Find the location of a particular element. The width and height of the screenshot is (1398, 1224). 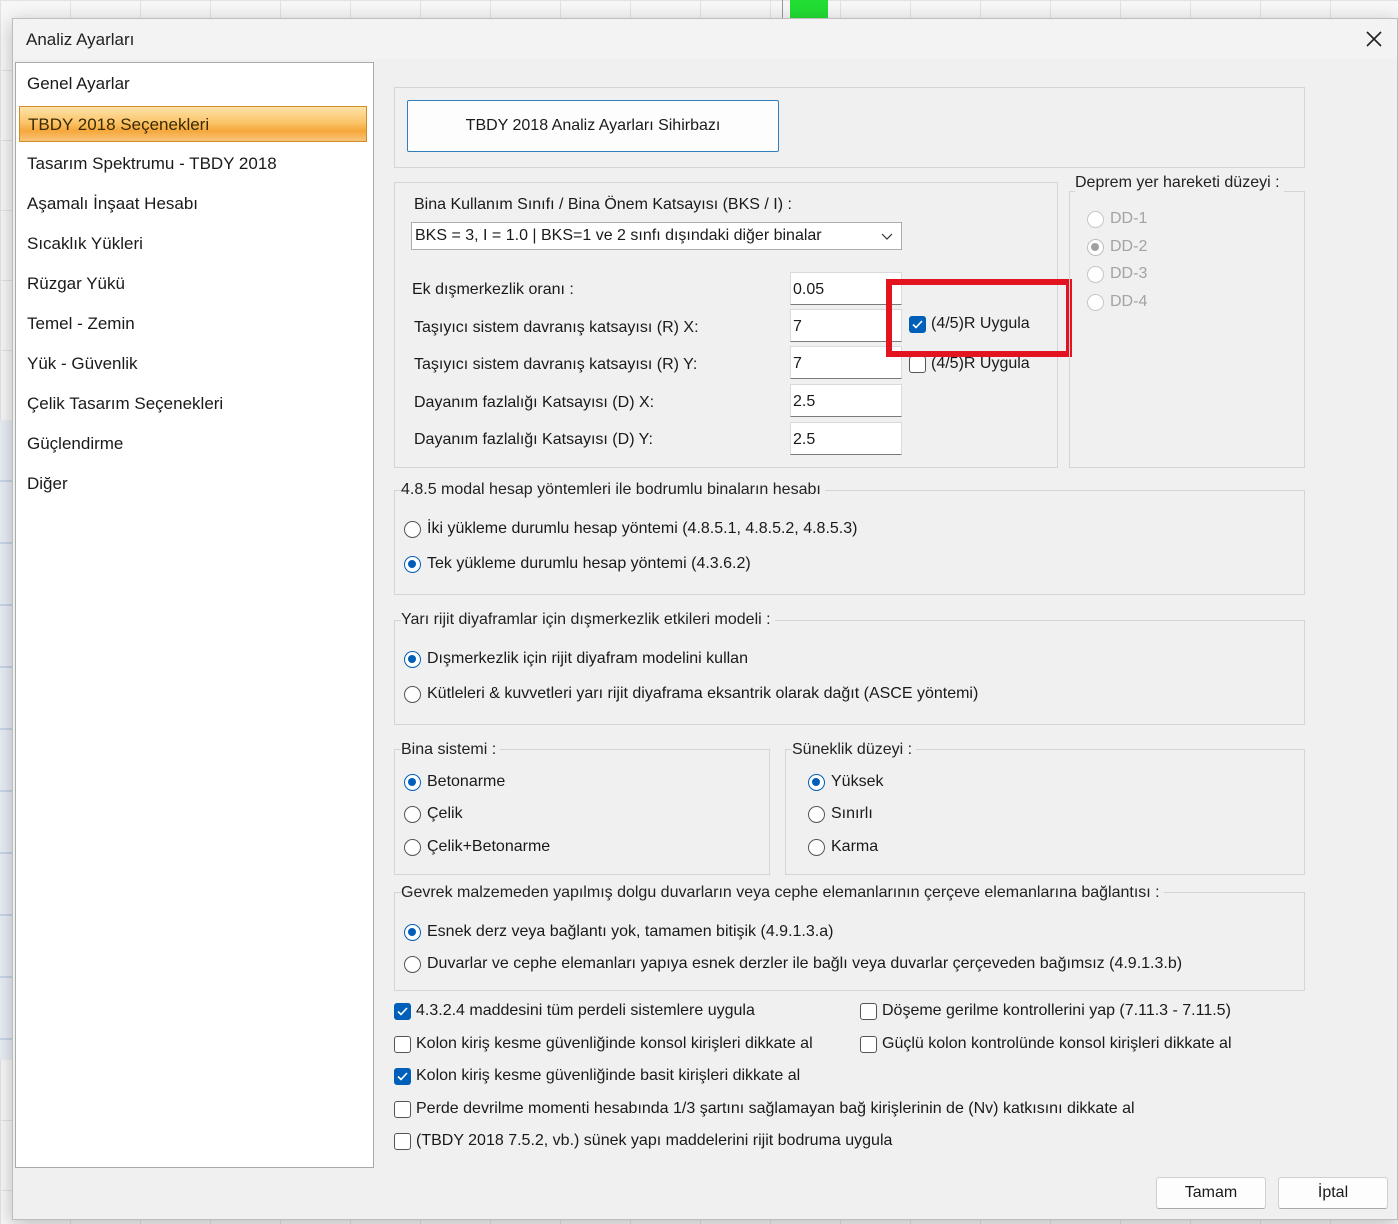

earthquake-level-legend: Deprem yer hareketi düzeyi : is located at coordinates (1179, 183).